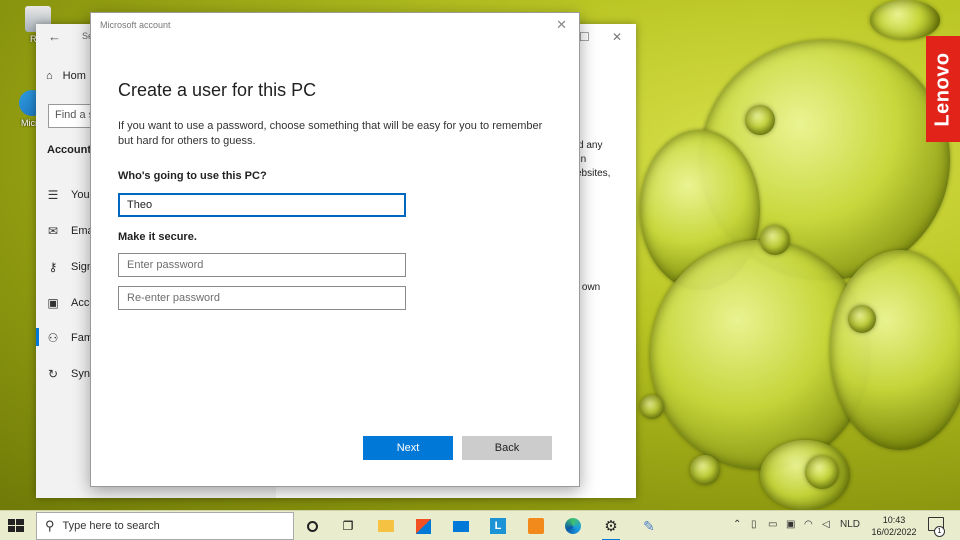 This screenshot has width=960, height=540. I want to click on home-icon: ⌂, so click(49, 76).